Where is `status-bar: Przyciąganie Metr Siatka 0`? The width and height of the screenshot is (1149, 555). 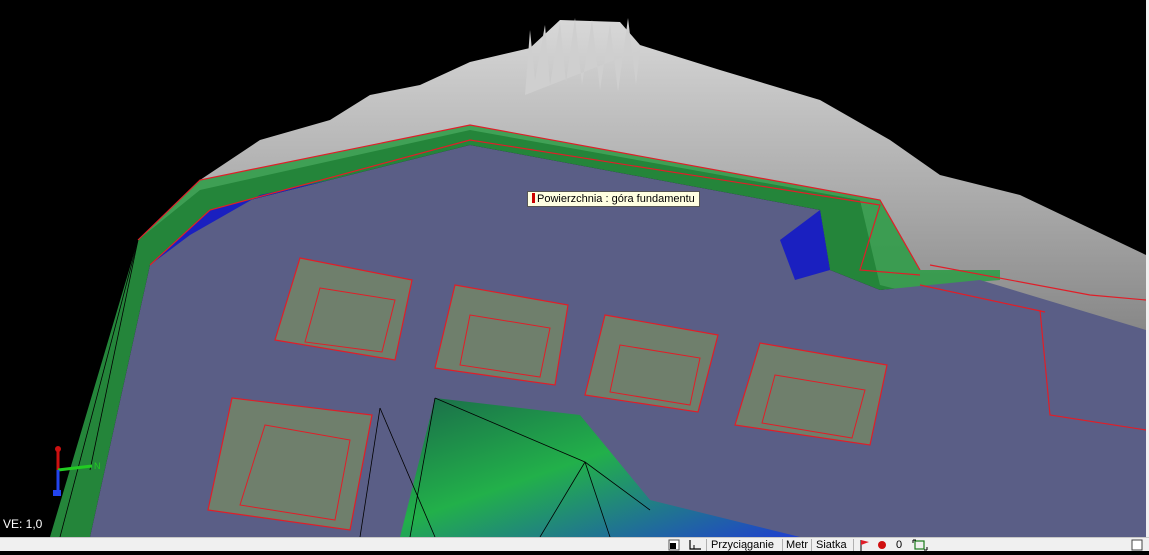
status-bar: Przyciąganie Metr Siatka 0 is located at coordinates (574, 544).